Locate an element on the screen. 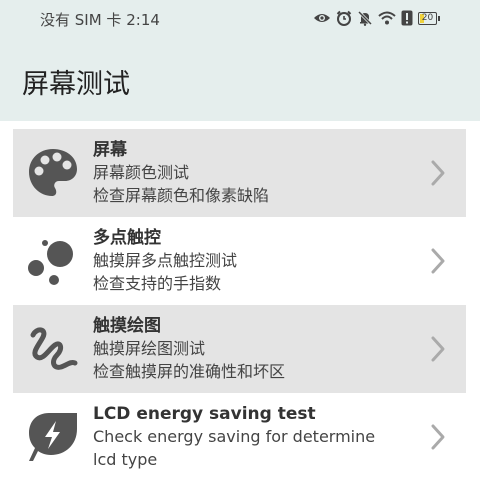  eye-icon is located at coordinates (322, 18).